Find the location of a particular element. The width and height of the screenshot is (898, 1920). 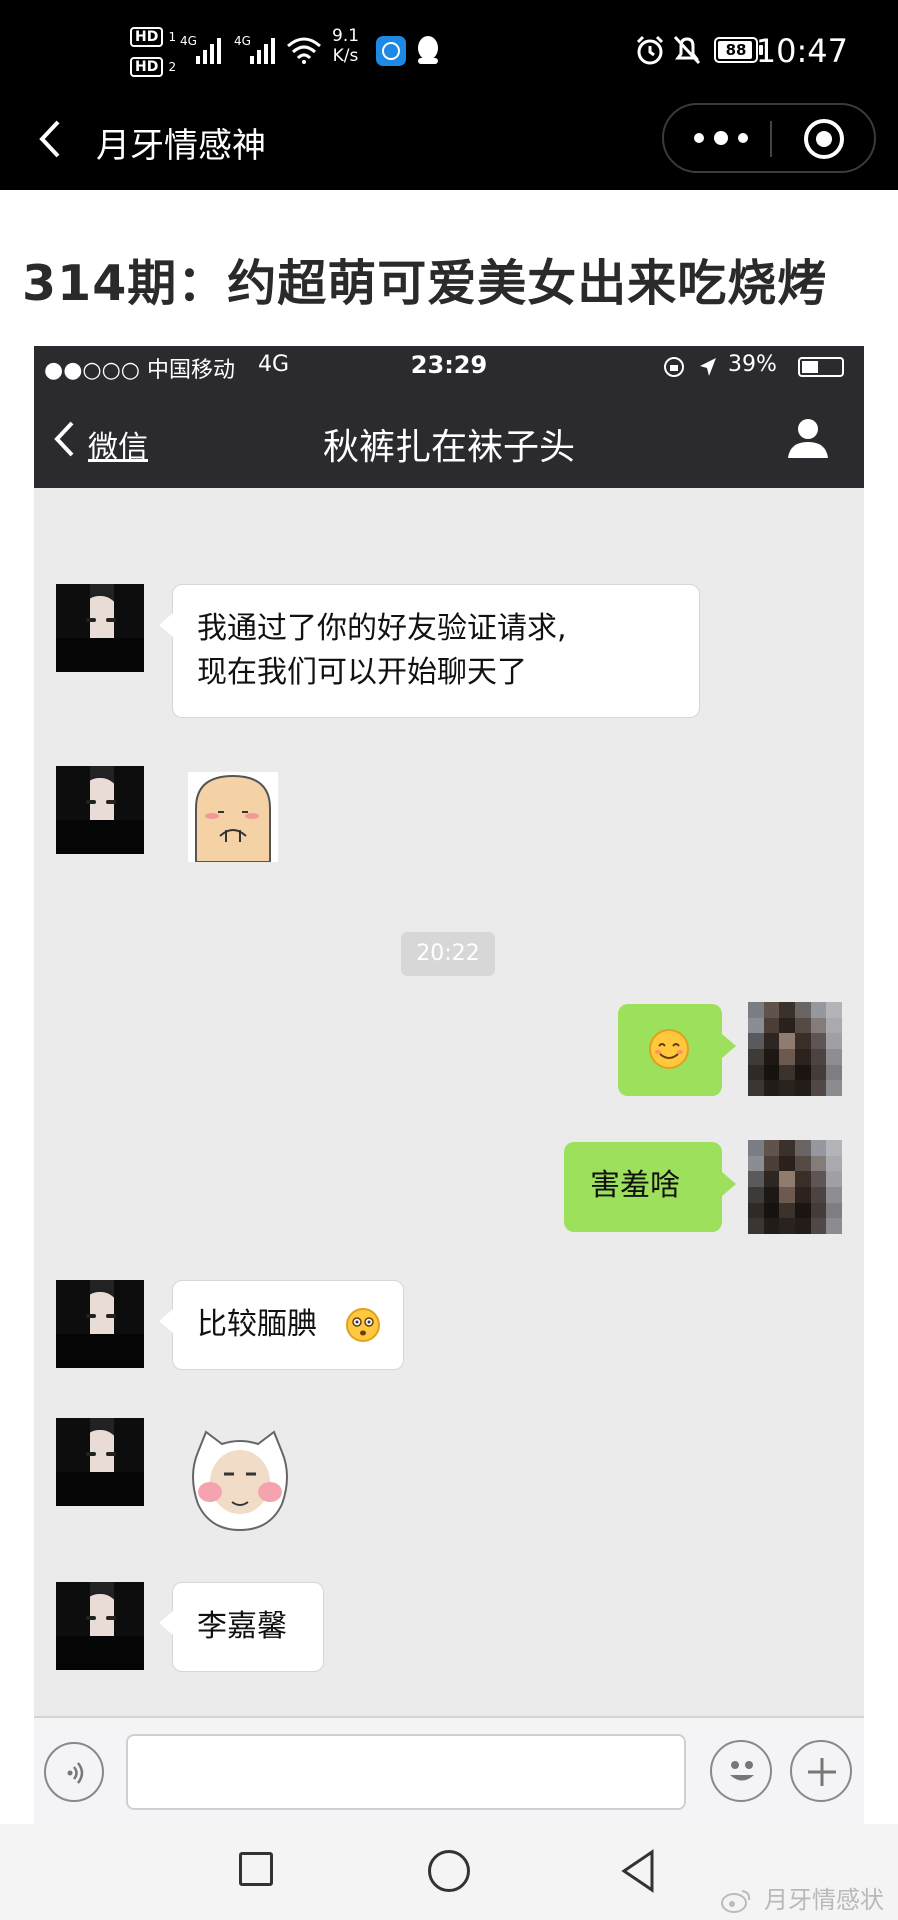

message-bubble: 我通过了你的好友验证请求, 现在我们可以开始聊天了 is located at coordinates (429, 651).